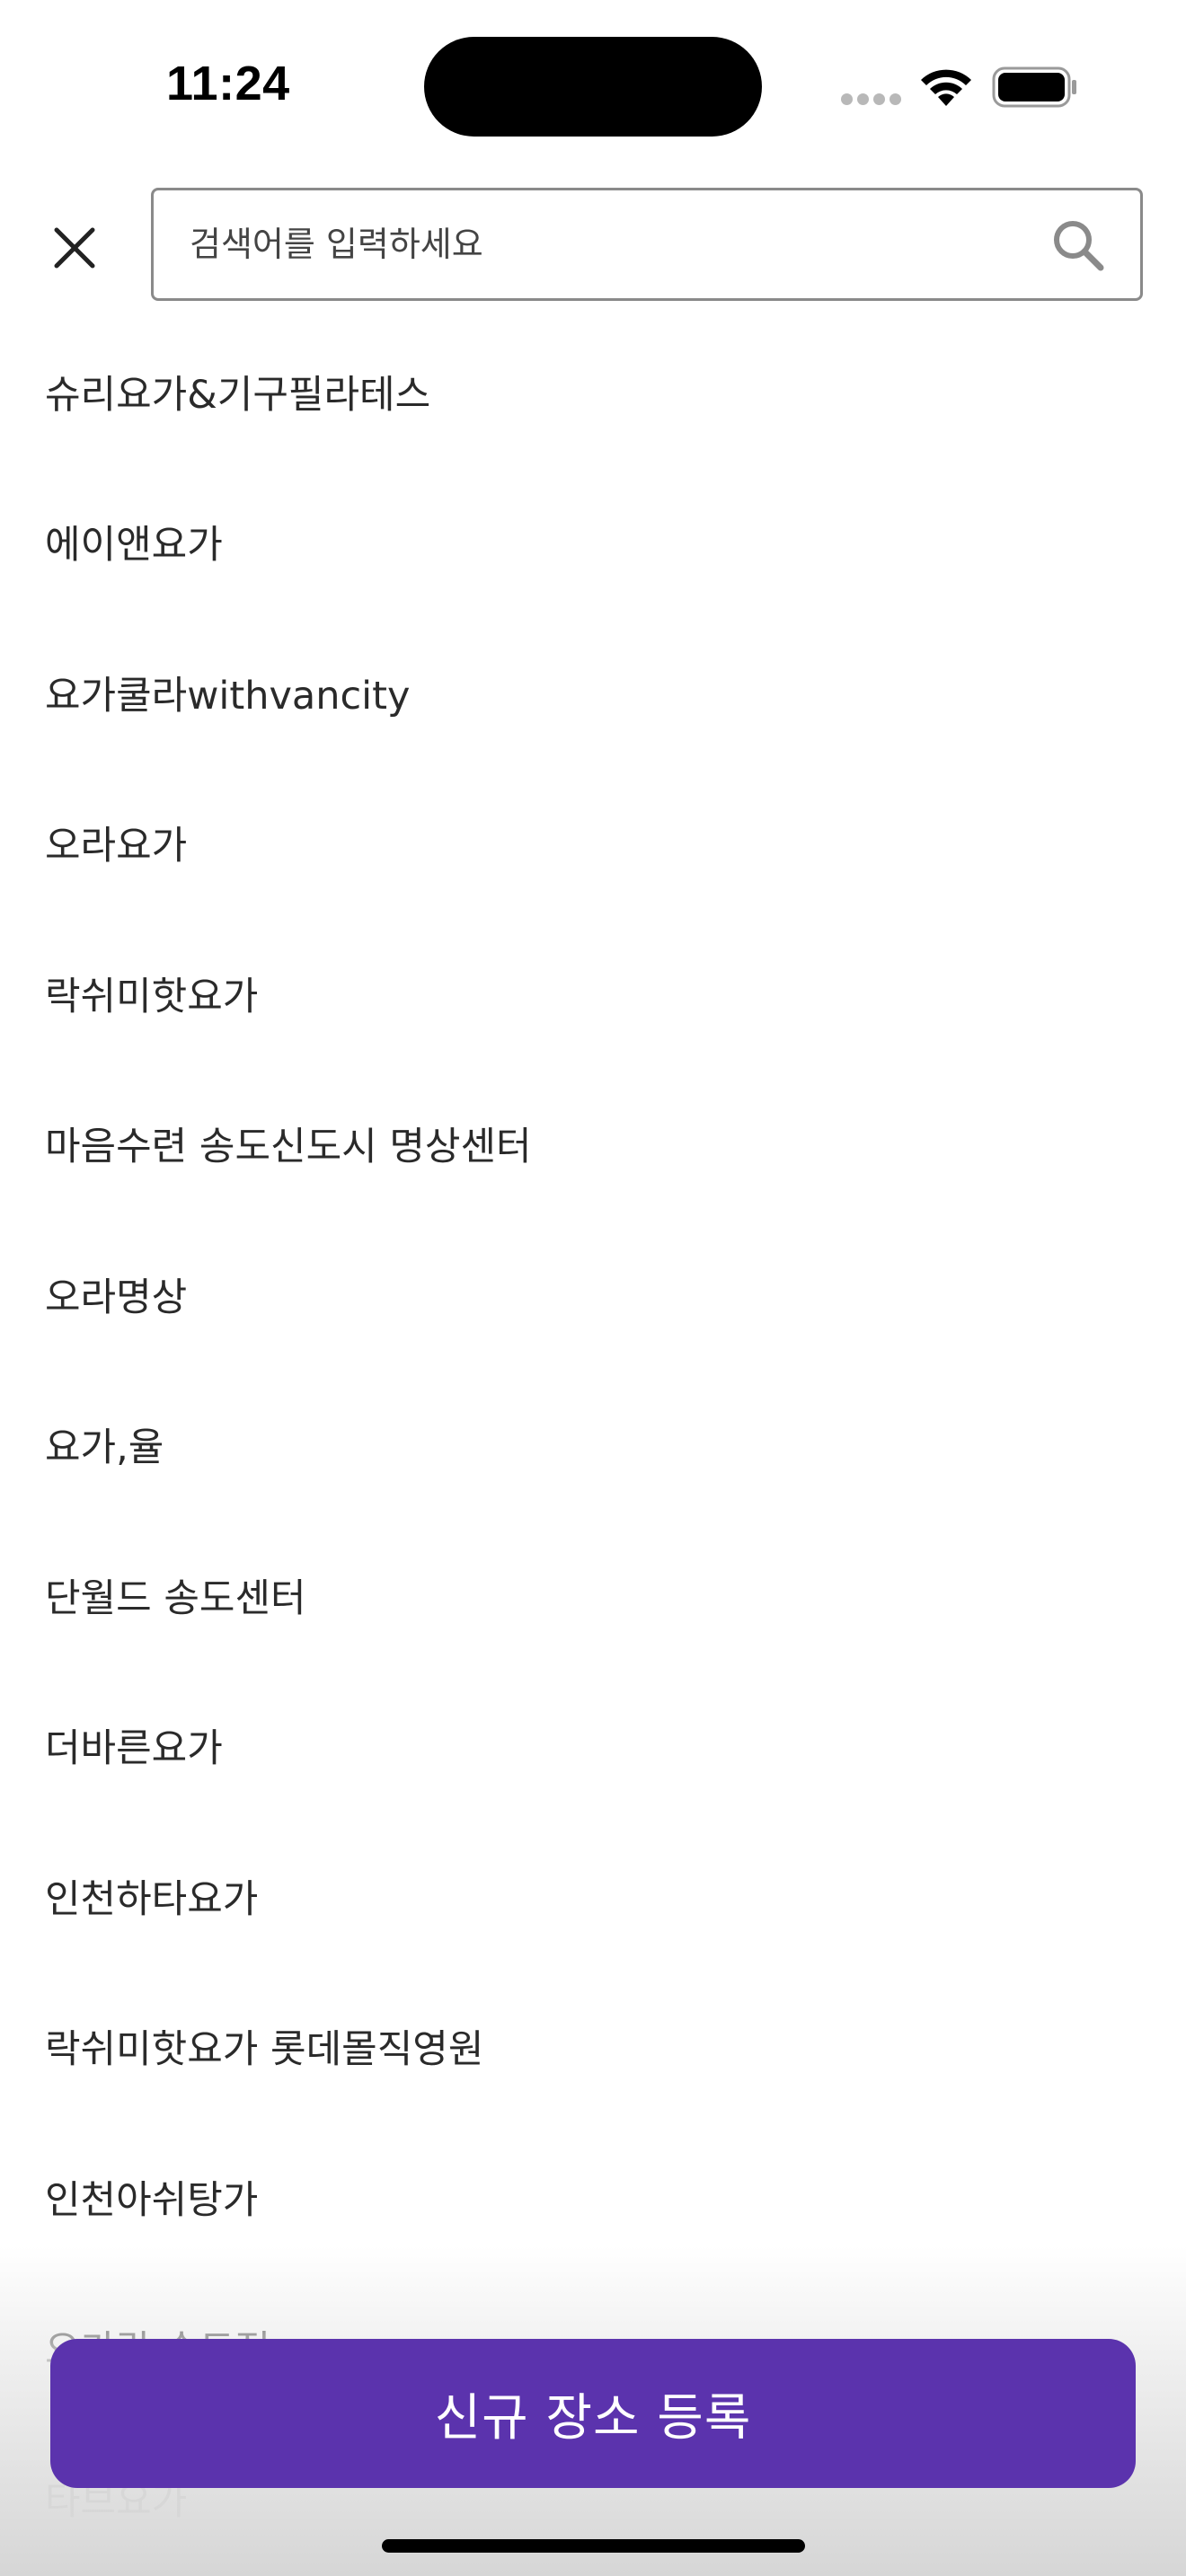  I want to click on search-input, so click(612, 244).